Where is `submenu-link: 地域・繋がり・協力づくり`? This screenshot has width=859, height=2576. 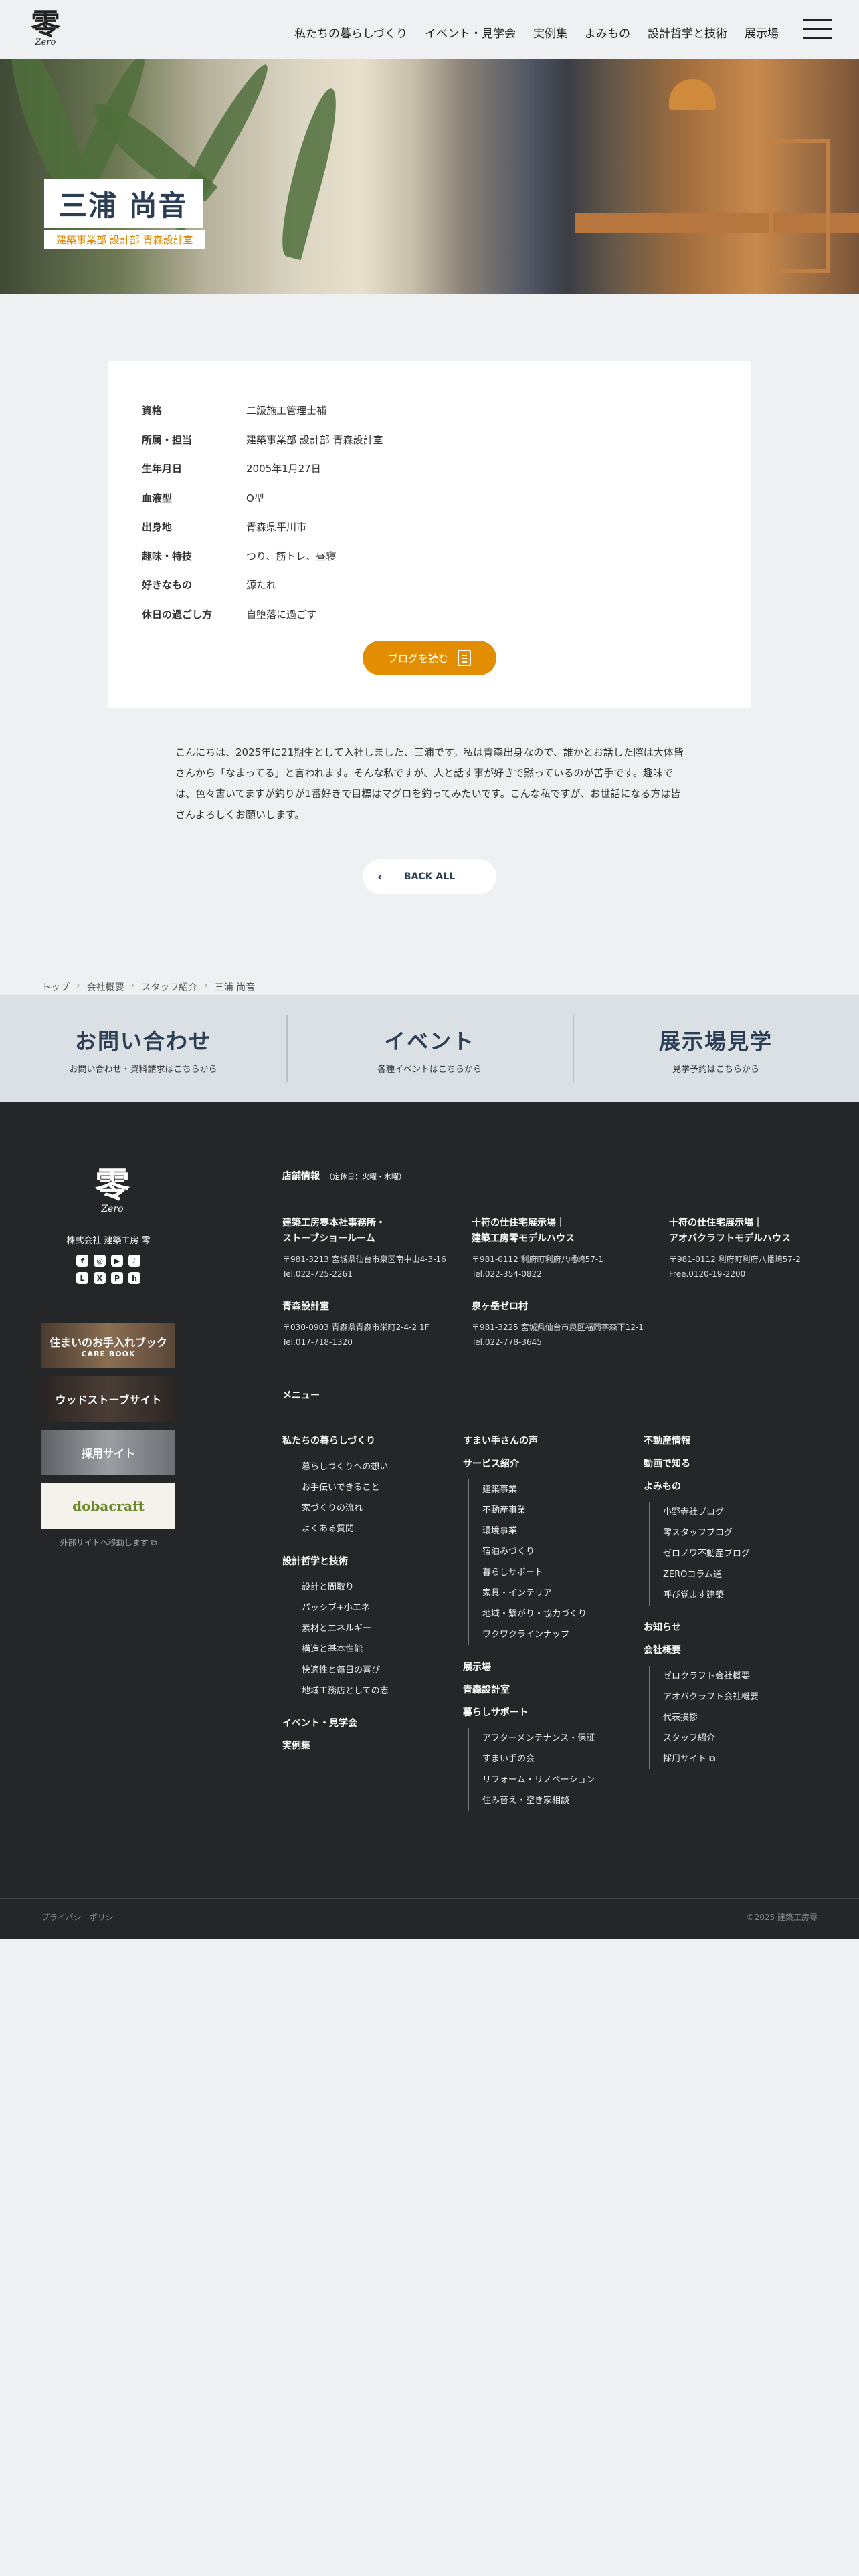
submenu-link: 地域・繋がり・協力づくり is located at coordinates (559, 1614).